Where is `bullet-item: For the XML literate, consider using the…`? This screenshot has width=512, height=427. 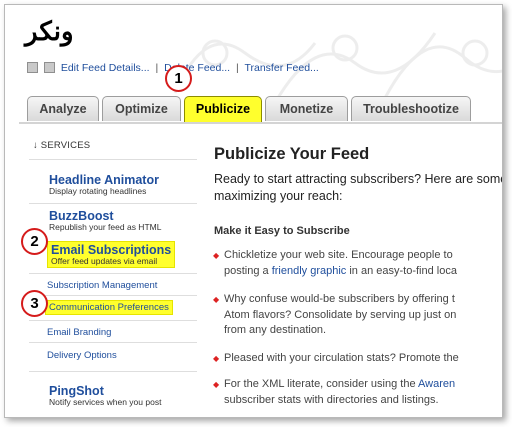 bullet-item: For the XML literate, consider using the… is located at coordinates (334, 392).